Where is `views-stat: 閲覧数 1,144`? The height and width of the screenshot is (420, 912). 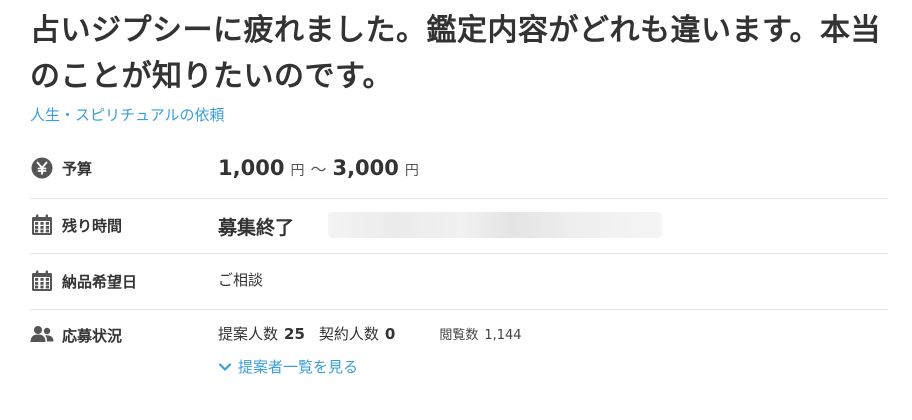 views-stat: 閲覧数 1,144 is located at coordinates (480, 333).